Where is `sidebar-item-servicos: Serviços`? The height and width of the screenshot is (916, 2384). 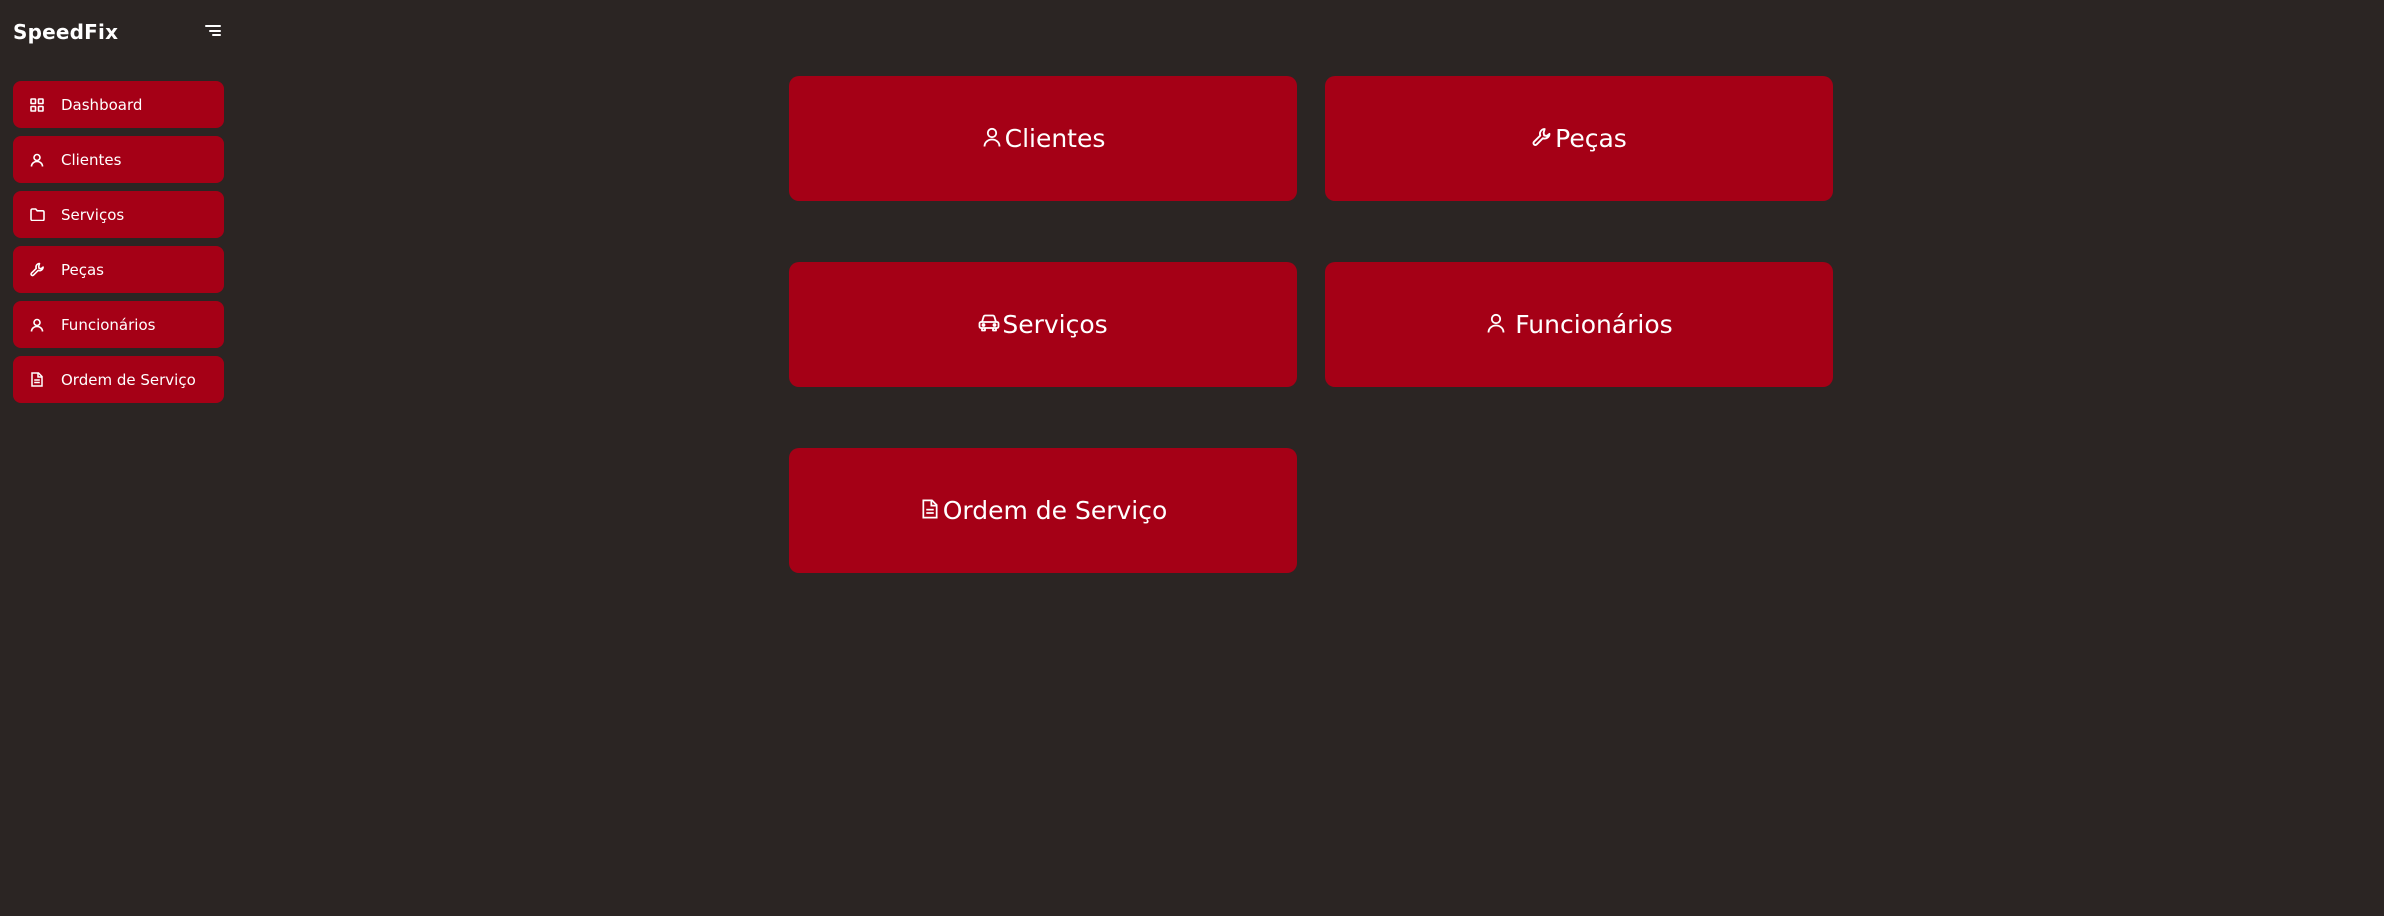 sidebar-item-servicos: Serviços is located at coordinates (118, 214).